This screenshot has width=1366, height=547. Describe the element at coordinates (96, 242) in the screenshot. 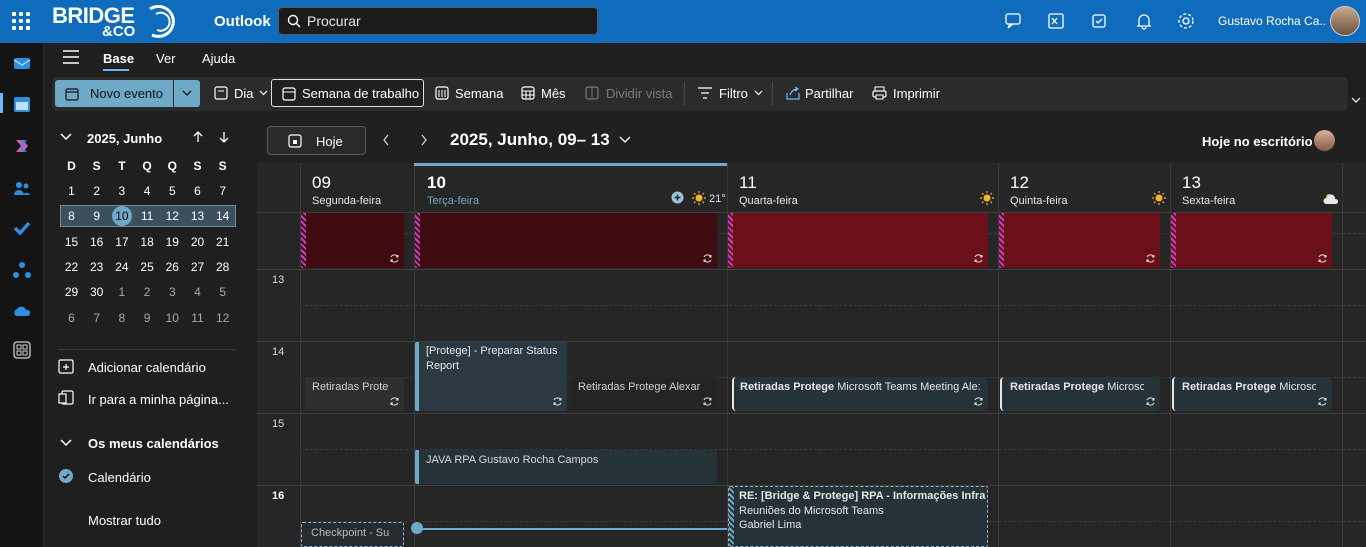

I see `mini-calendar-day: 16` at that location.